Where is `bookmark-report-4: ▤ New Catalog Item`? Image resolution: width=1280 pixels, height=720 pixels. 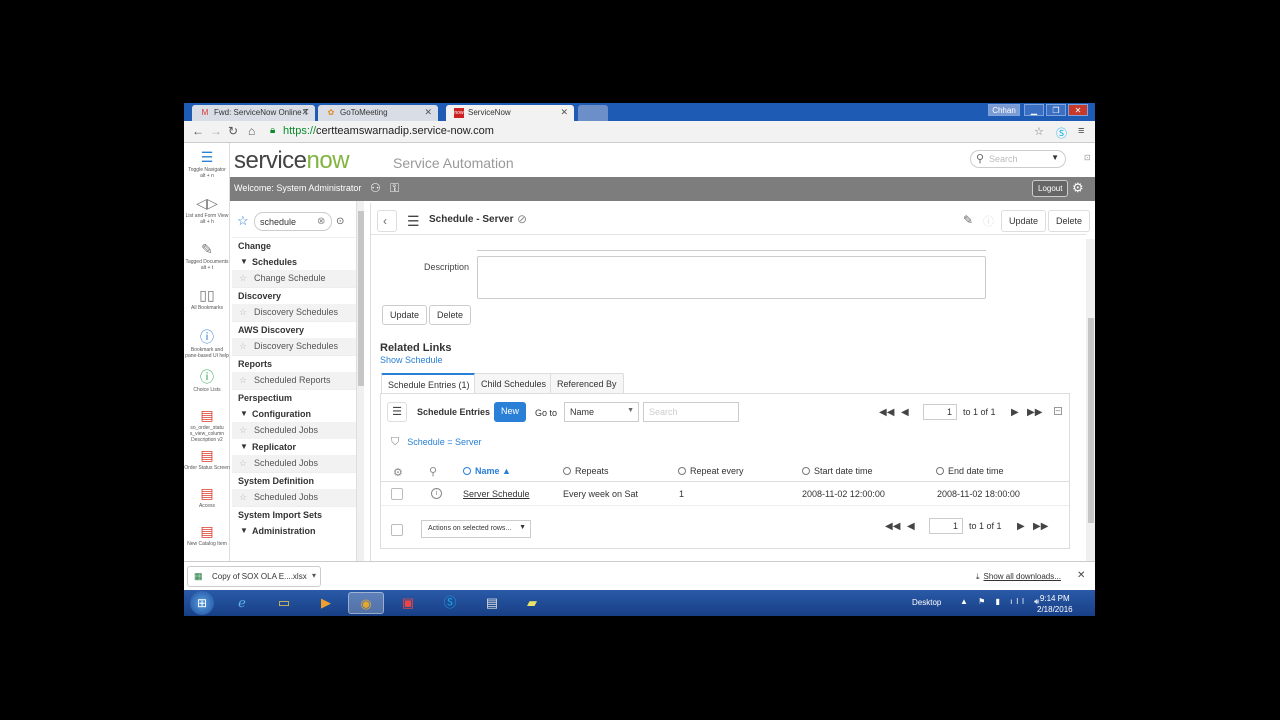 bookmark-report-4: ▤ New Catalog Item is located at coordinates (207, 535).